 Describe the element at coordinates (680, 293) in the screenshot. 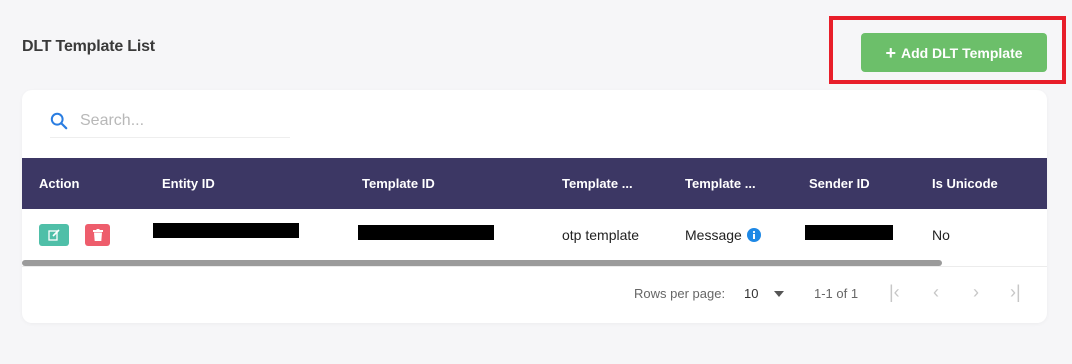

I see `rows-per-page-label: Rows per page:` at that location.